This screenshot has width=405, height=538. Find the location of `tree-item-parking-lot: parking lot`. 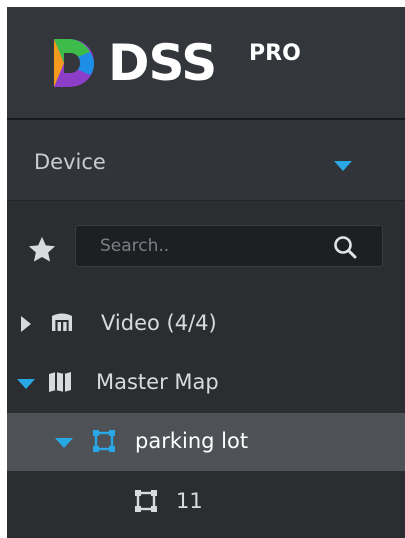

tree-item-parking-lot: parking lot is located at coordinates (206, 442).